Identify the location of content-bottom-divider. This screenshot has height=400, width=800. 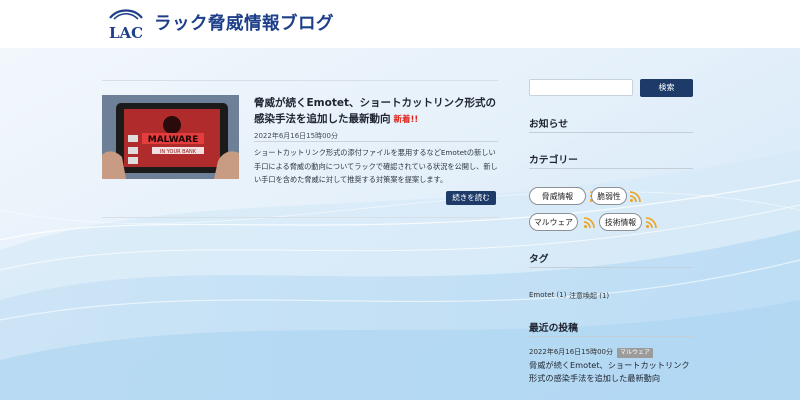
(300, 217).